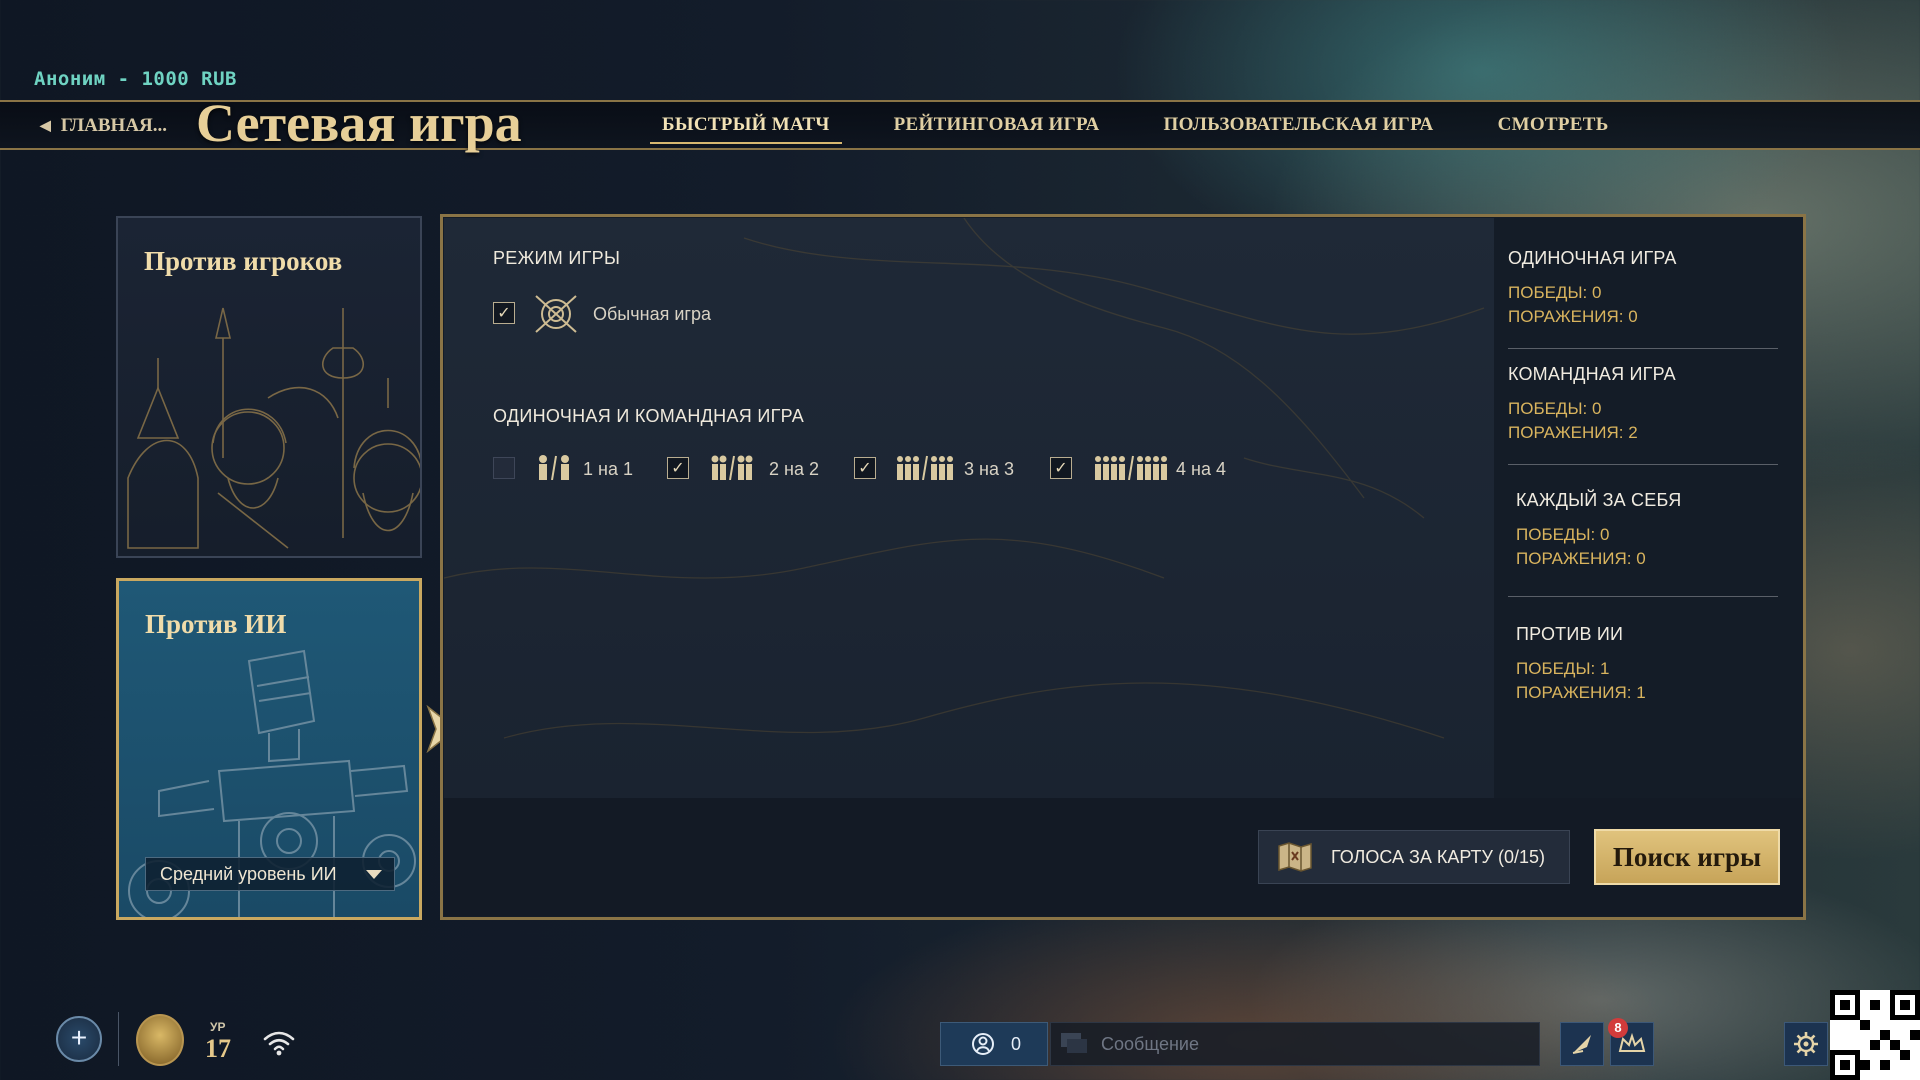  What do you see at coordinates (504, 468) in the screenshot?
I see `size-1v1-checkbox` at bounding box center [504, 468].